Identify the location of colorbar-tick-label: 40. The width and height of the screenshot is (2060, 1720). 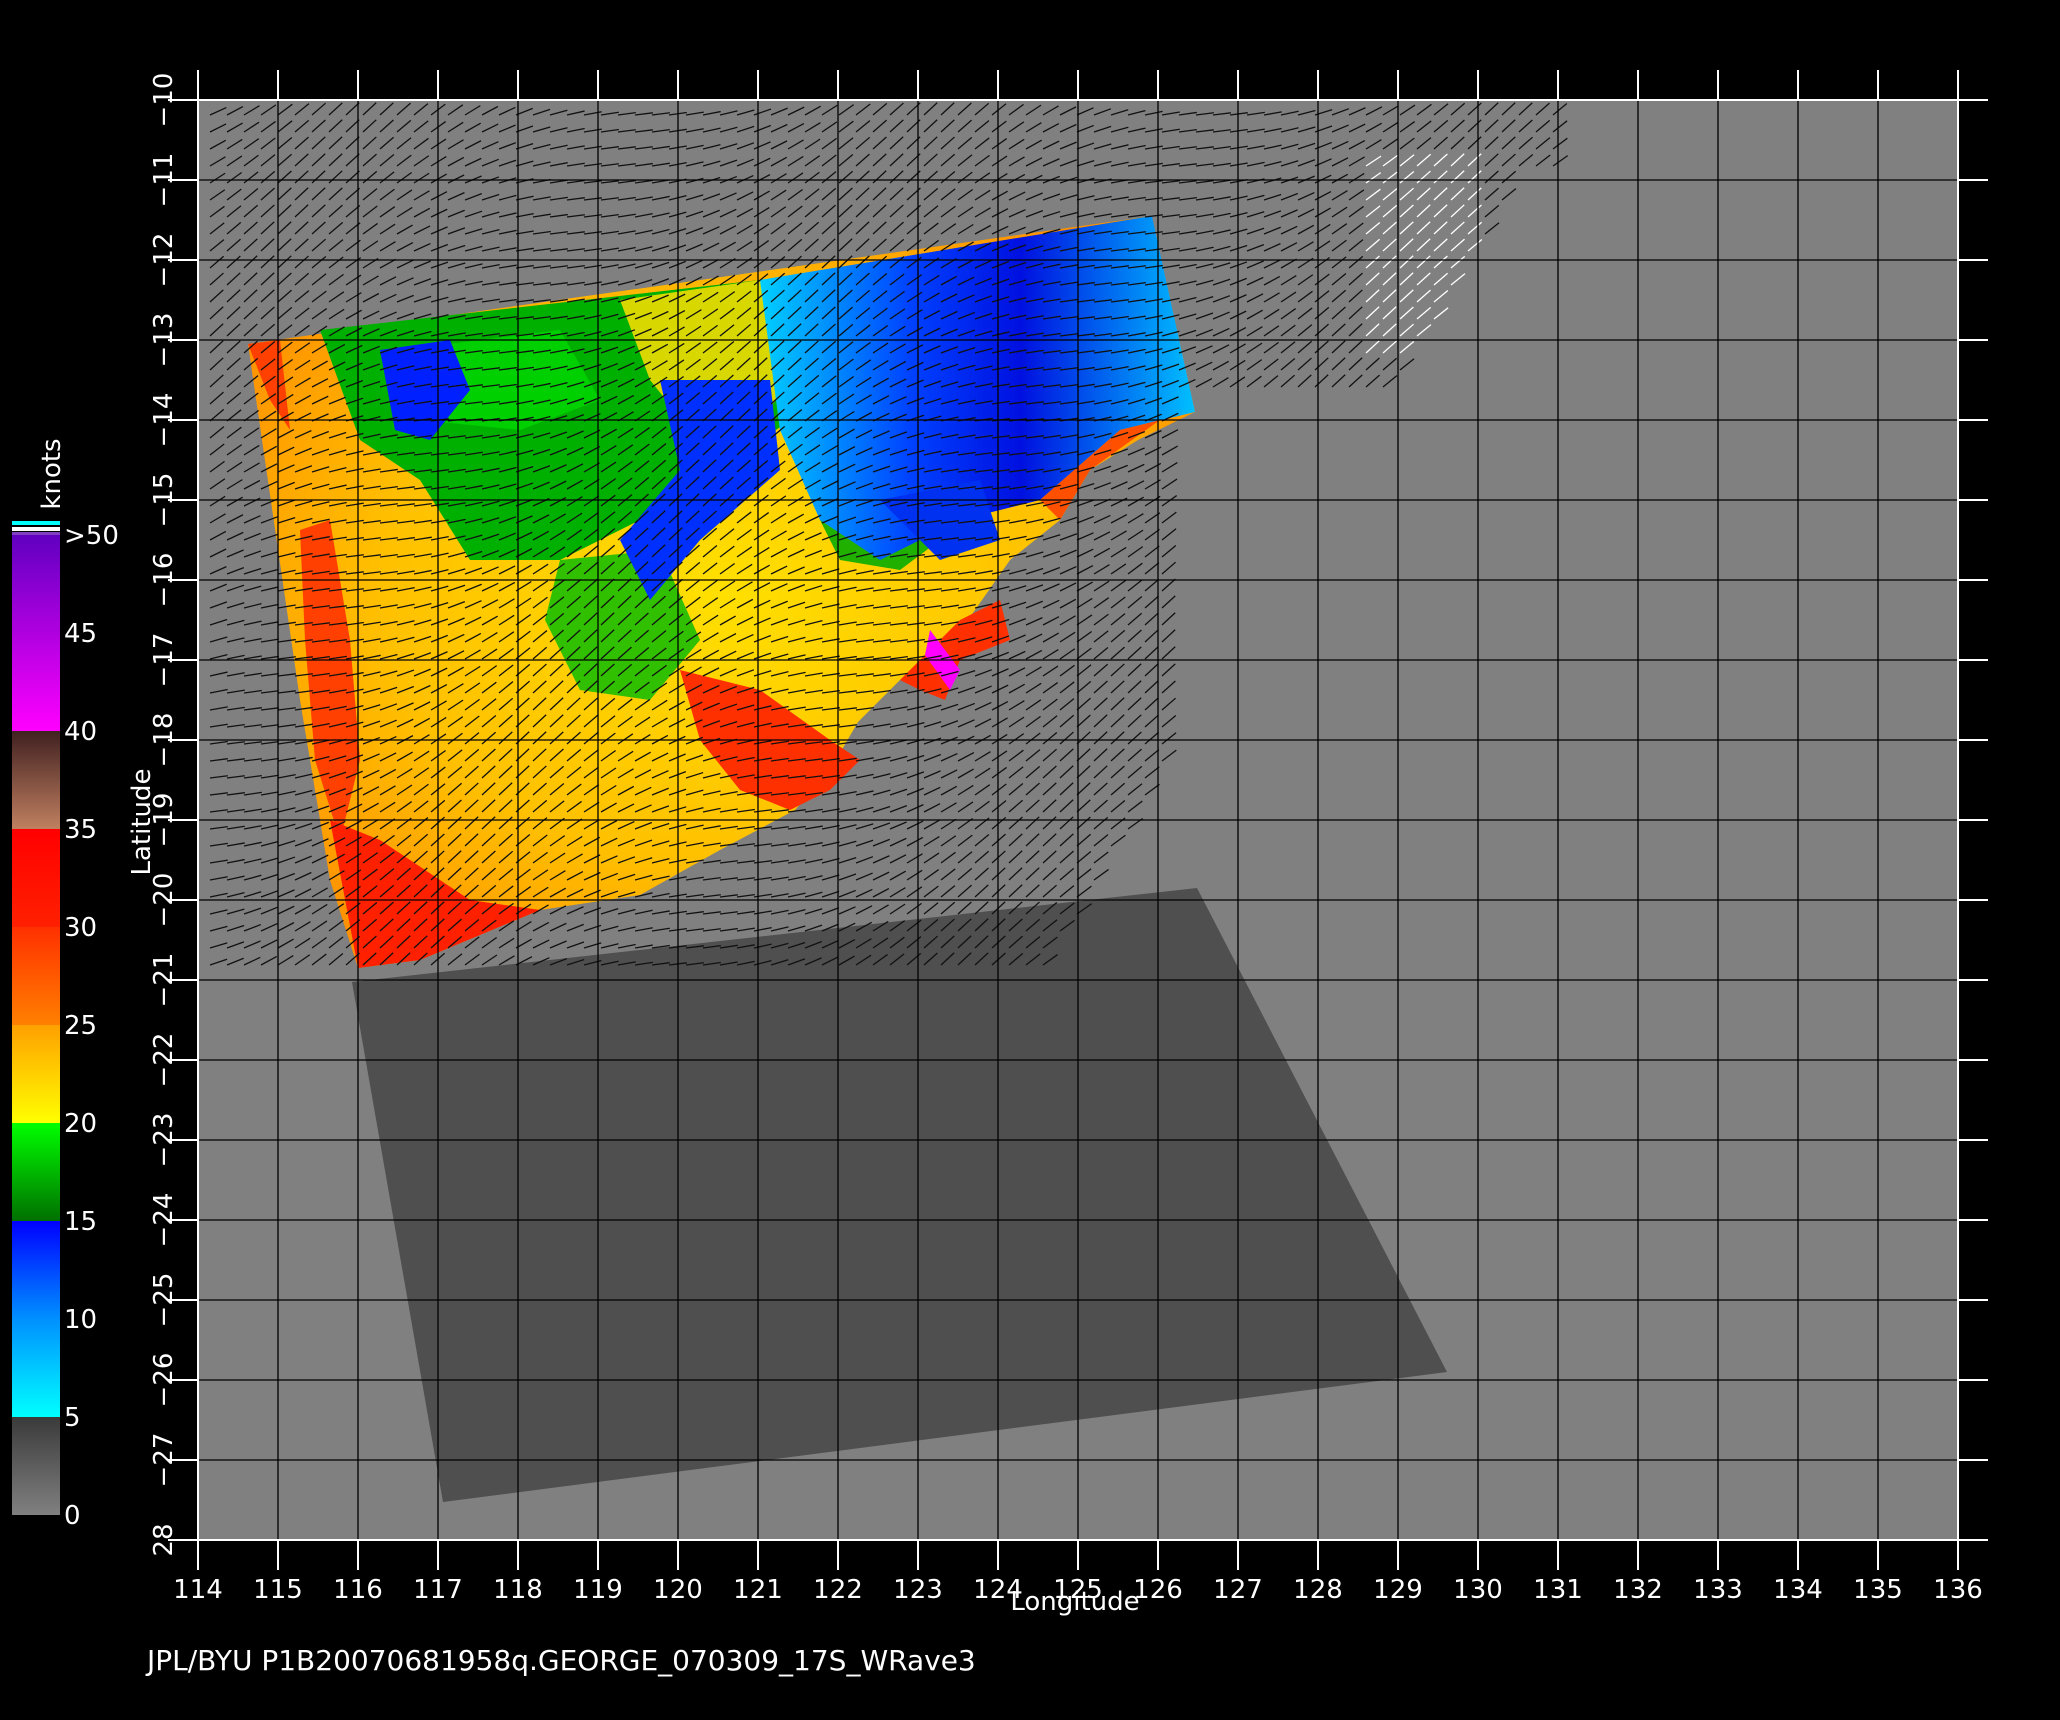
(80, 732).